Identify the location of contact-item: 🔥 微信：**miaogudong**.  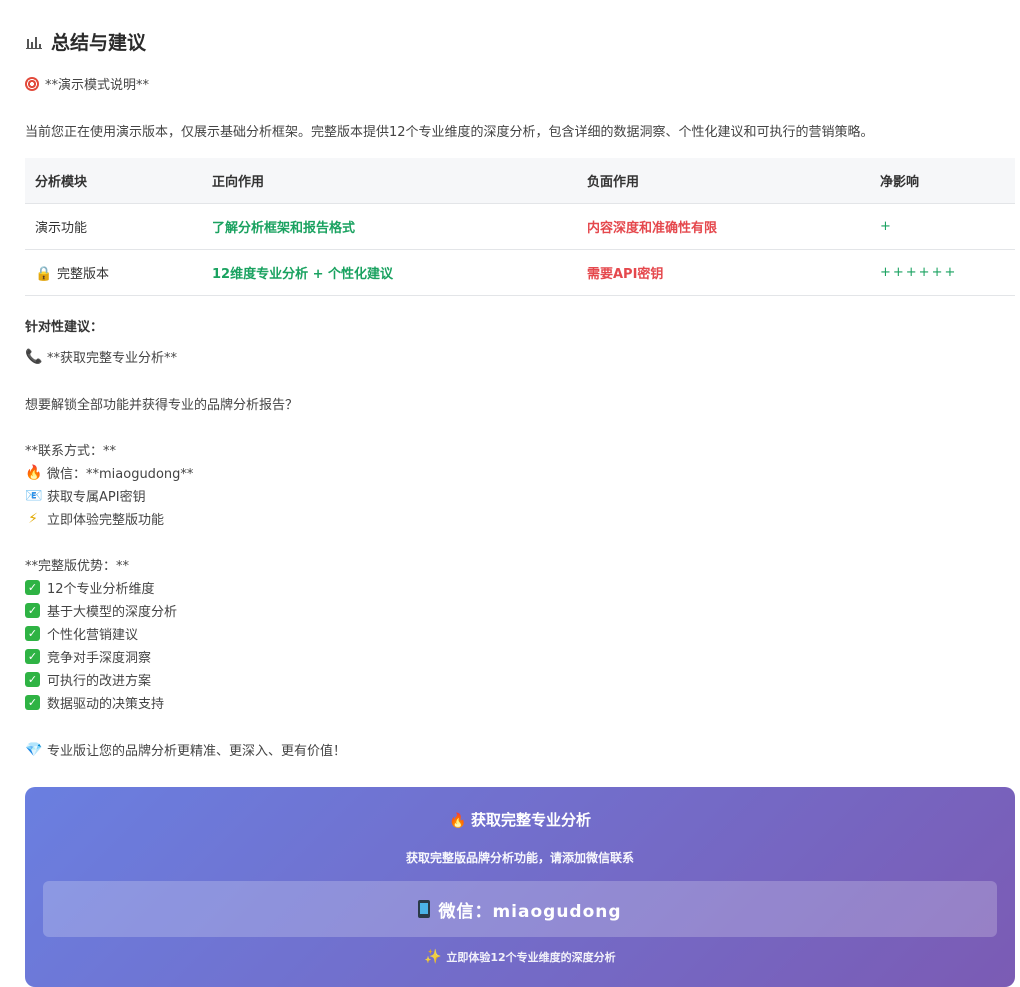
(109, 473).